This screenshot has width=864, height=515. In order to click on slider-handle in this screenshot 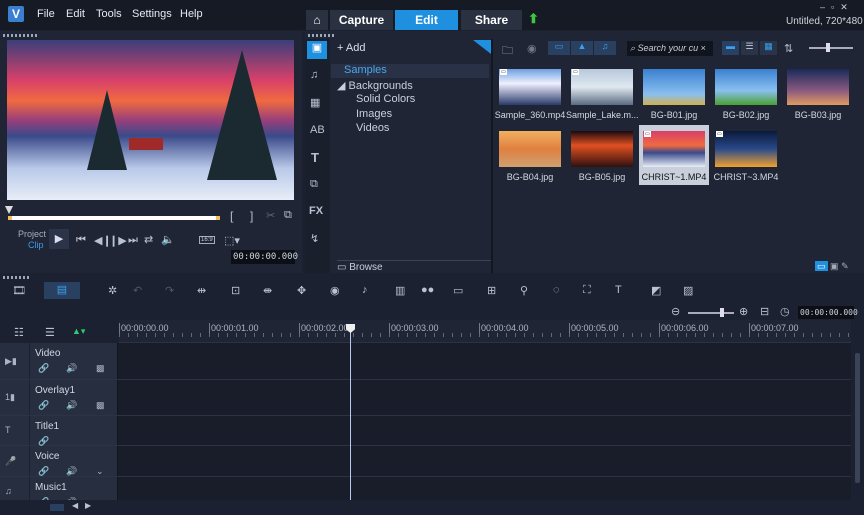, I will do `click(722, 312)`.